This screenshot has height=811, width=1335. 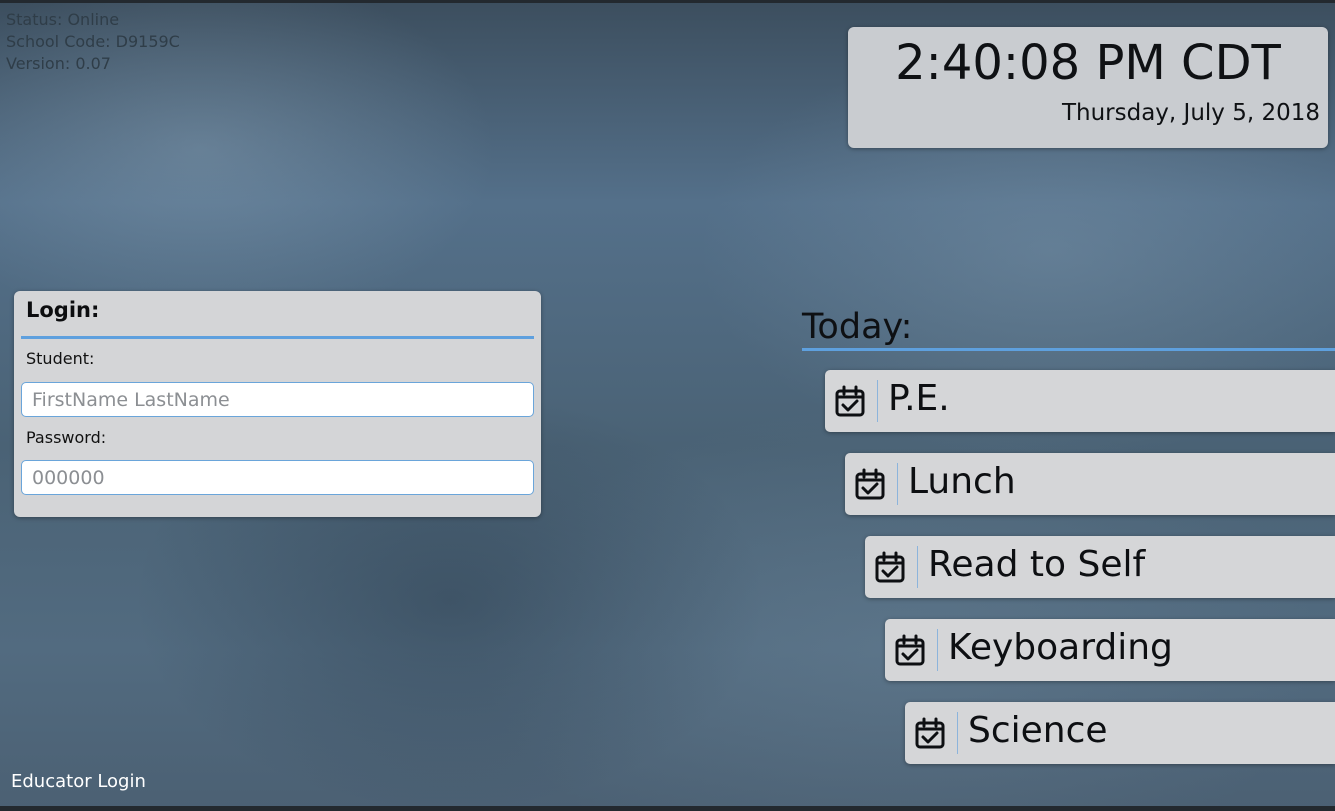 I want to click on schedule-item: Lunch, so click(x=1090, y=484).